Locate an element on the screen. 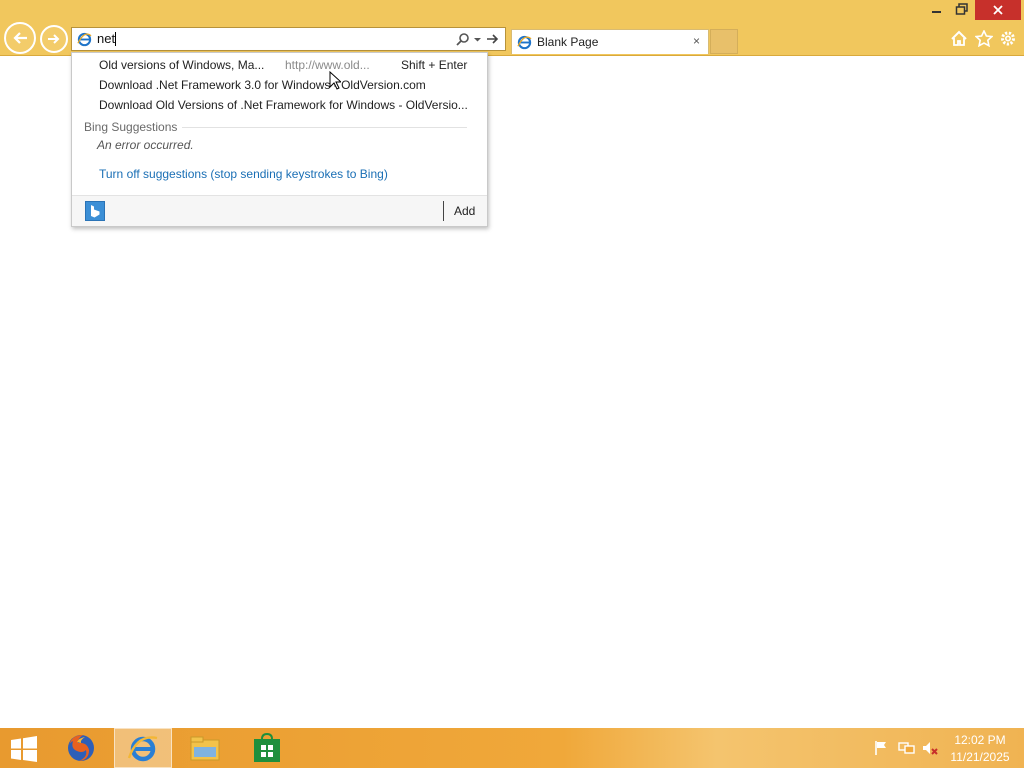 The width and height of the screenshot is (1024, 768). store-icon is located at coordinates (267, 747).